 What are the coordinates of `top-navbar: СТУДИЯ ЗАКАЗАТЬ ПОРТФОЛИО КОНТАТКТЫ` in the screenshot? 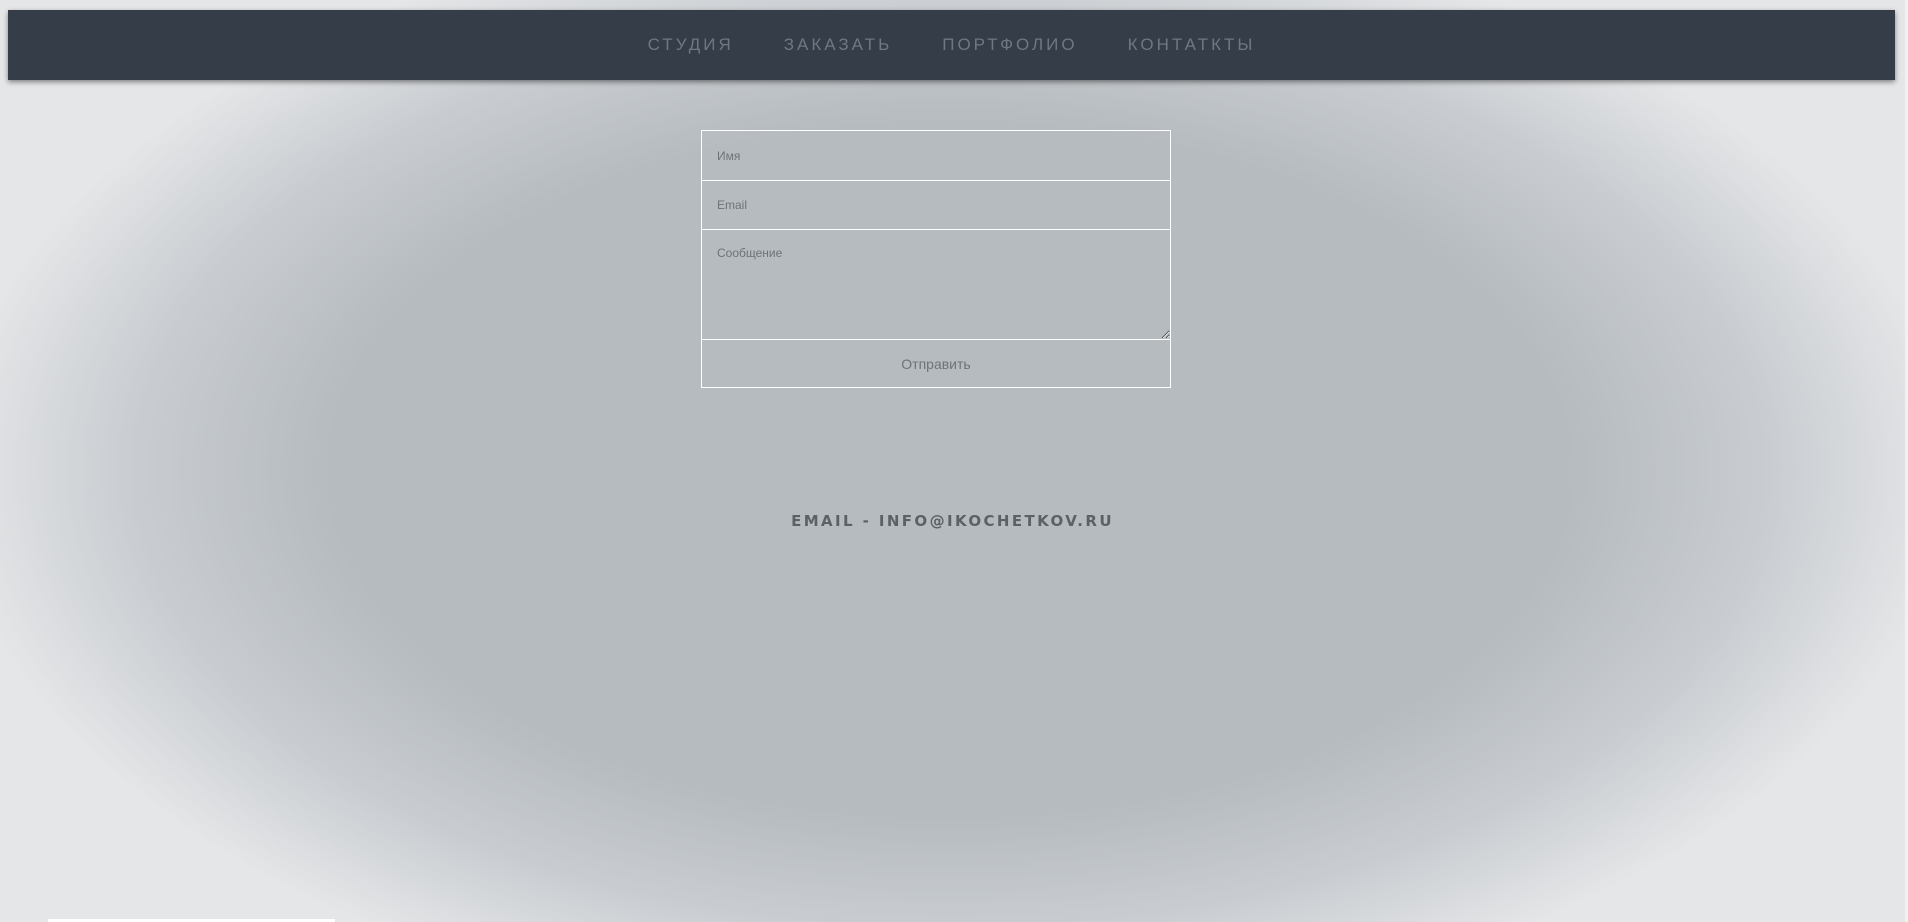 It's located at (951, 45).